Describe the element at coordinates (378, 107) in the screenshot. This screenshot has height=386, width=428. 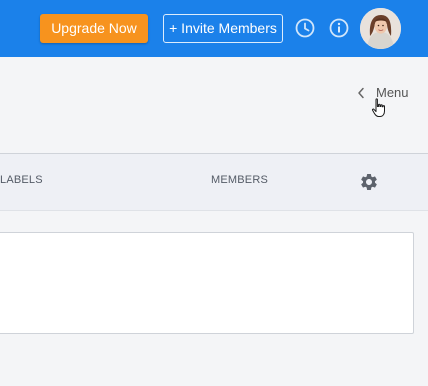
I see `hand-cursor-icon` at that location.